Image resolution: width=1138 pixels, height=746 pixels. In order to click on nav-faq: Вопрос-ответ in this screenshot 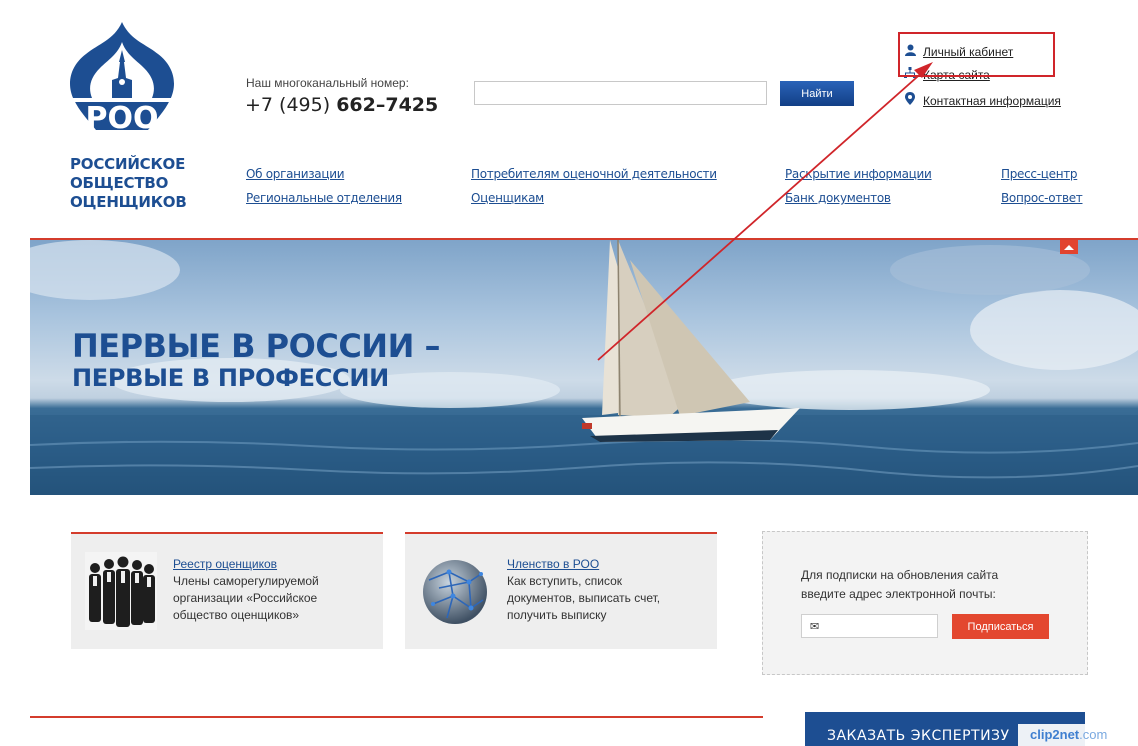, I will do `click(1042, 198)`.